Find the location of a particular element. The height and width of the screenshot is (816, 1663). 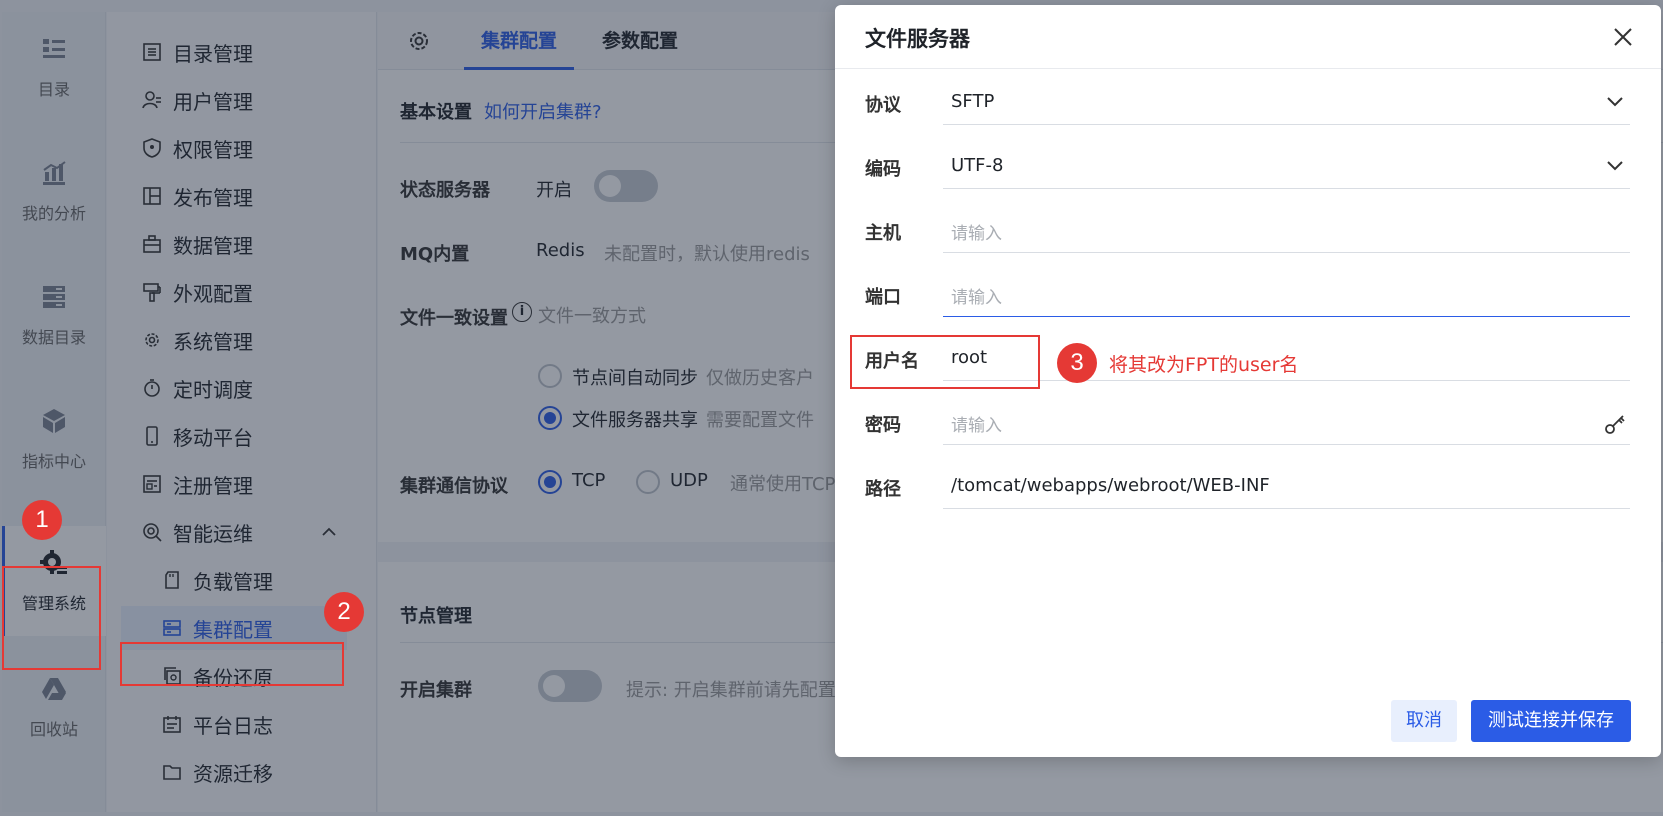

annotation-step-2: 2 is located at coordinates (344, 612).